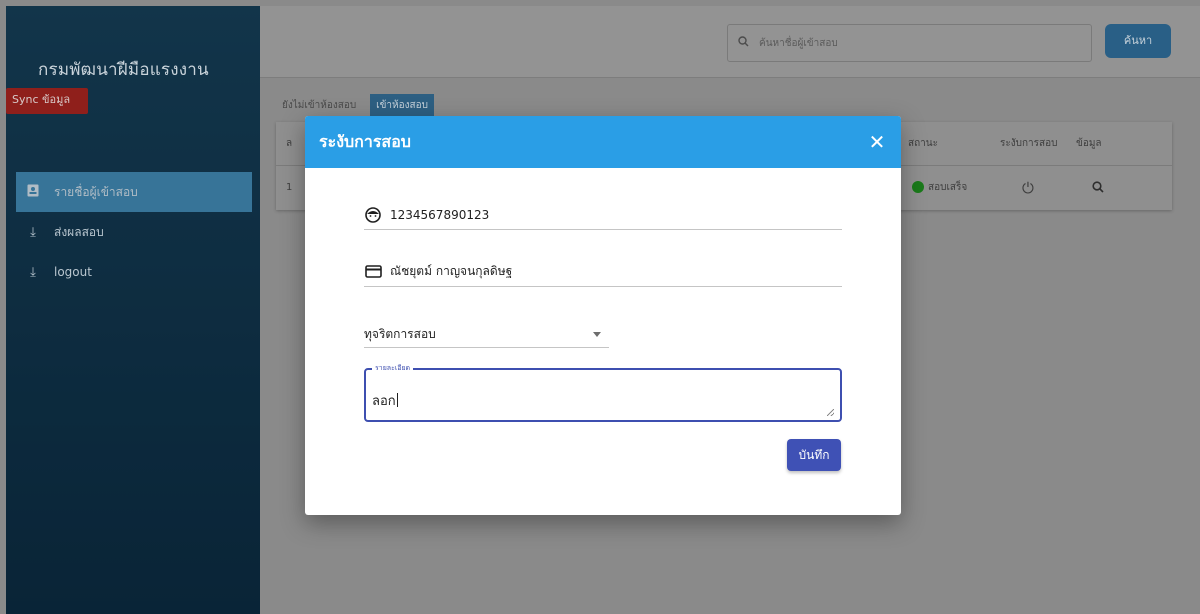  What do you see at coordinates (603, 142) in the screenshot?
I see `dialog-header: ระงับการสอบ ✕` at bounding box center [603, 142].